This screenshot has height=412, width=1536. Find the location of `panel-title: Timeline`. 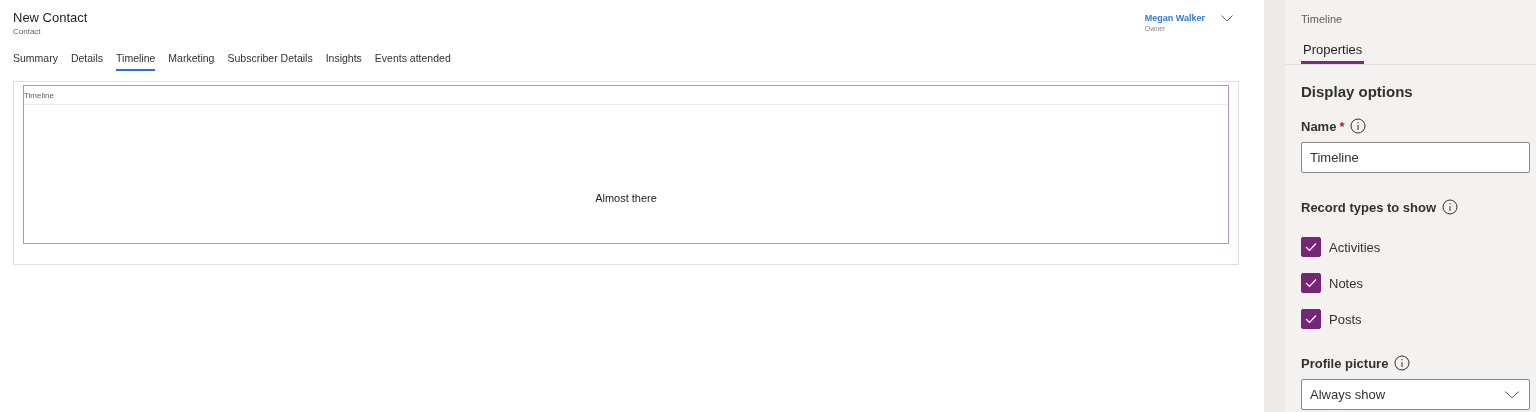

panel-title: Timeline is located at coordinates (1322, 18).